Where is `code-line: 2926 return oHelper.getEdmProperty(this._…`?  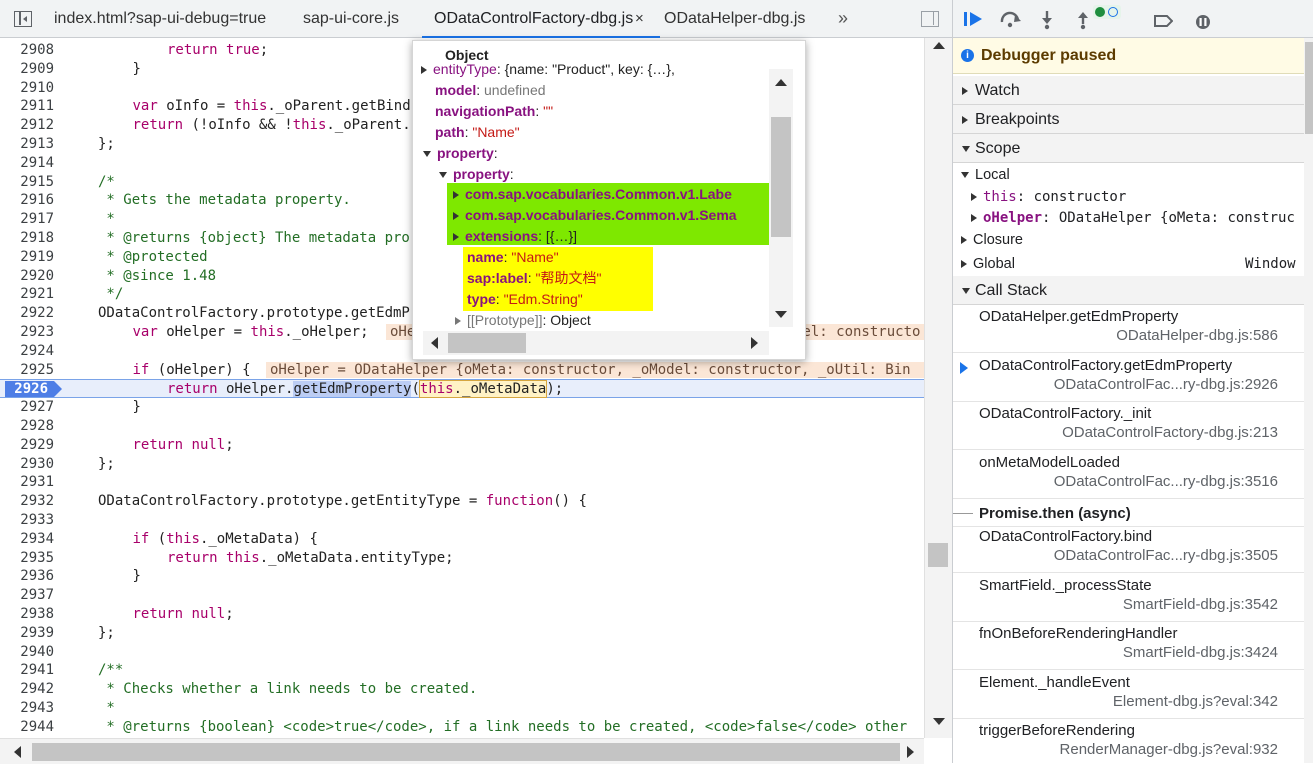 code-line: 2926 return oHelper.getEdmProperty(this._… is located at coordinates (462, 389).